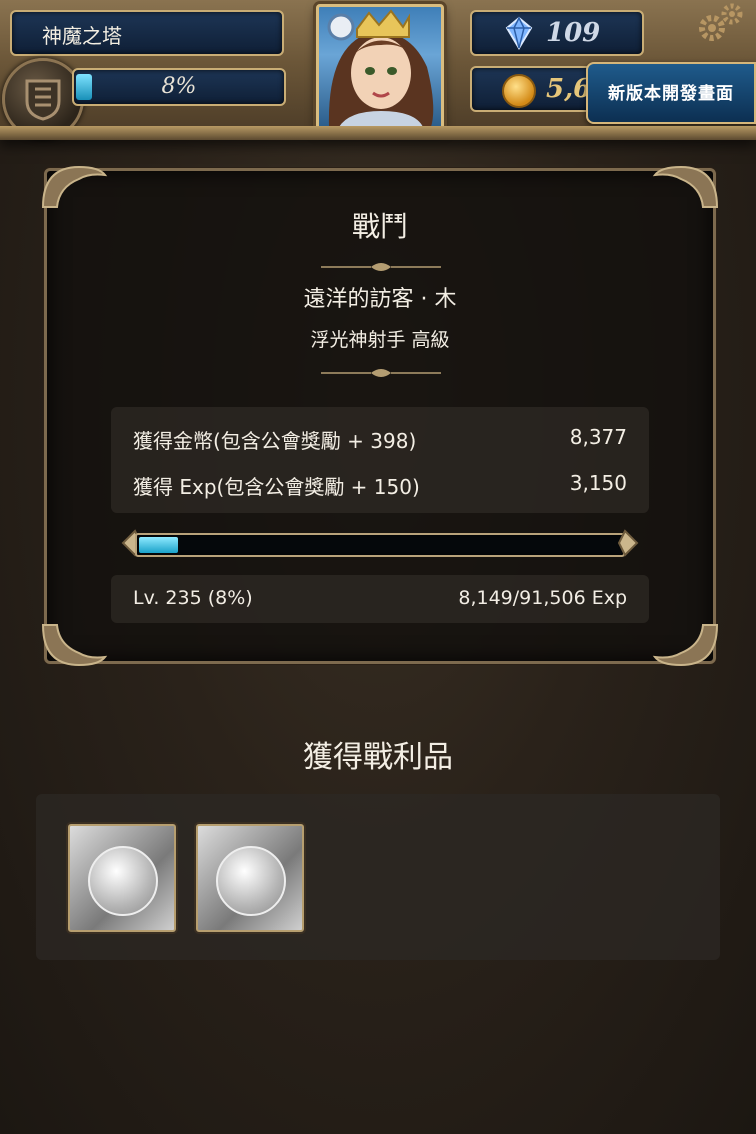 The width and height of the screenshot is (756, 1134). Describe the element at coordinates (378, 757) in the screenshot. I see `loot-title: 獲得戰利品` at that location.